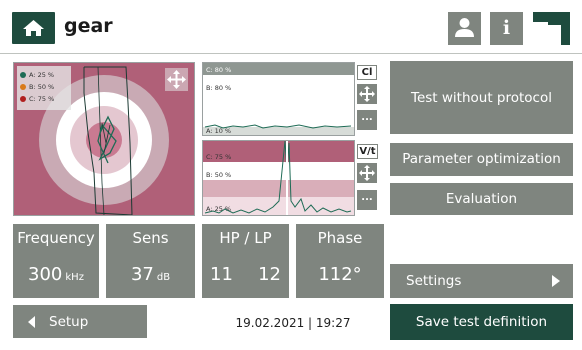 The image size is (582, 350). What do you see at coordinates (219, 157) in the screenshot?
I see `vt-tick-c: C: 75 %` at bounding box center [219, 157].